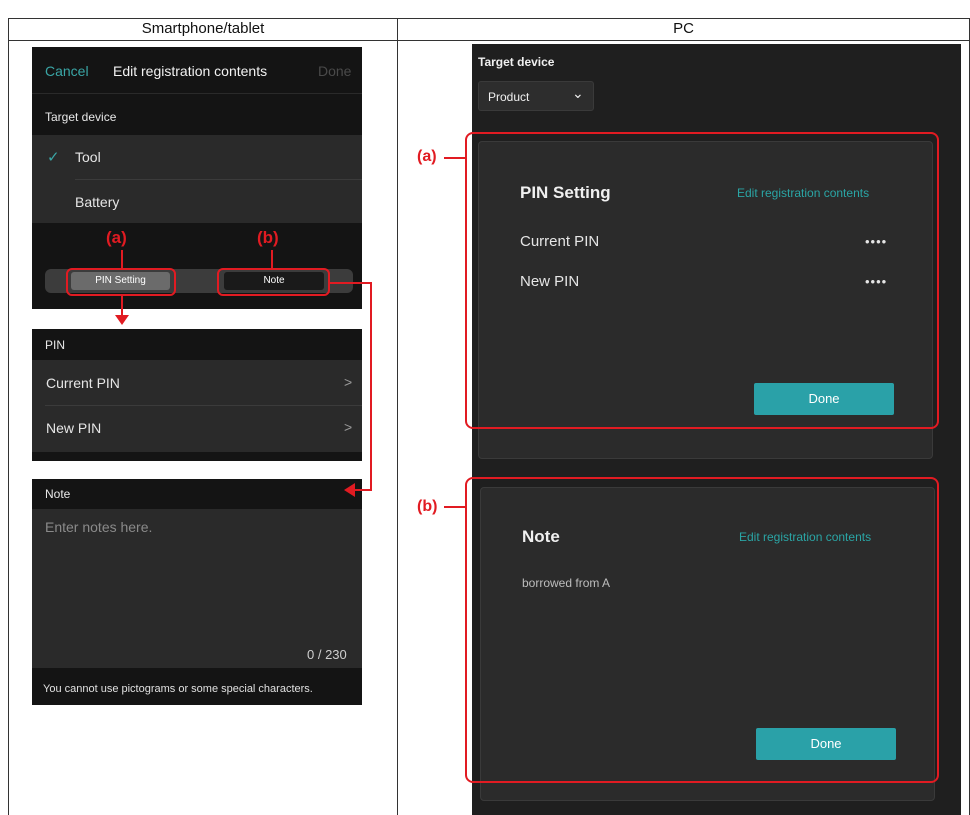 The height and width of the screenshot is (815, 970). Describe the element at coordinates (509, 97) in the screenshot. I see `dropdown-value: Product` at that location.